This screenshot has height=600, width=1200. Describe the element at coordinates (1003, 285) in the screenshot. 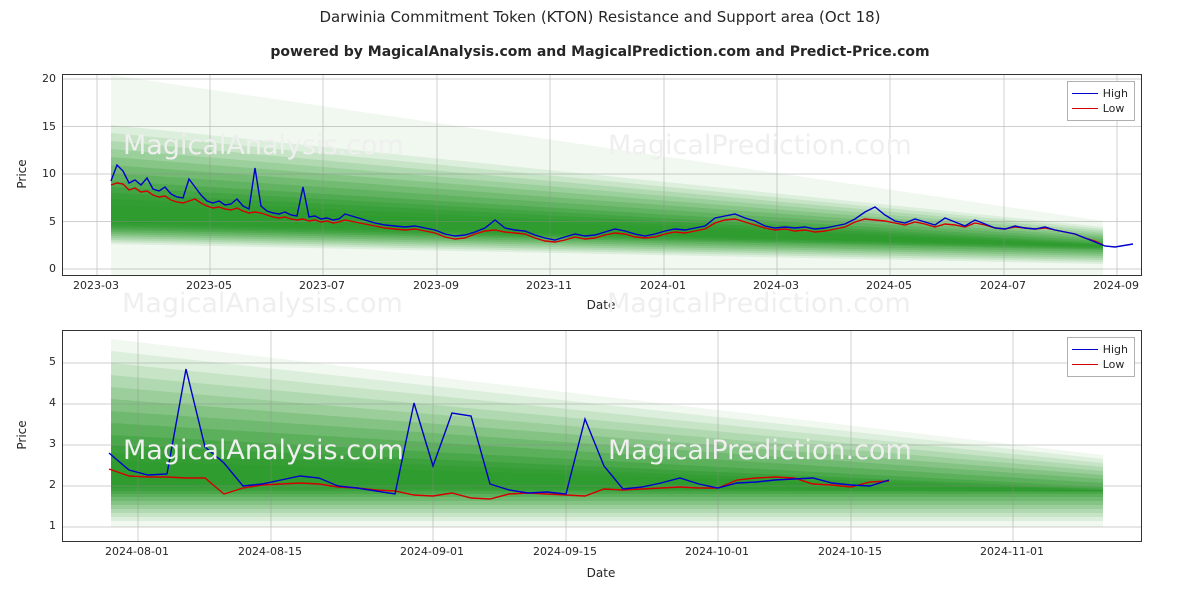

I see `top-xtick-8: 2024-07` at that location.